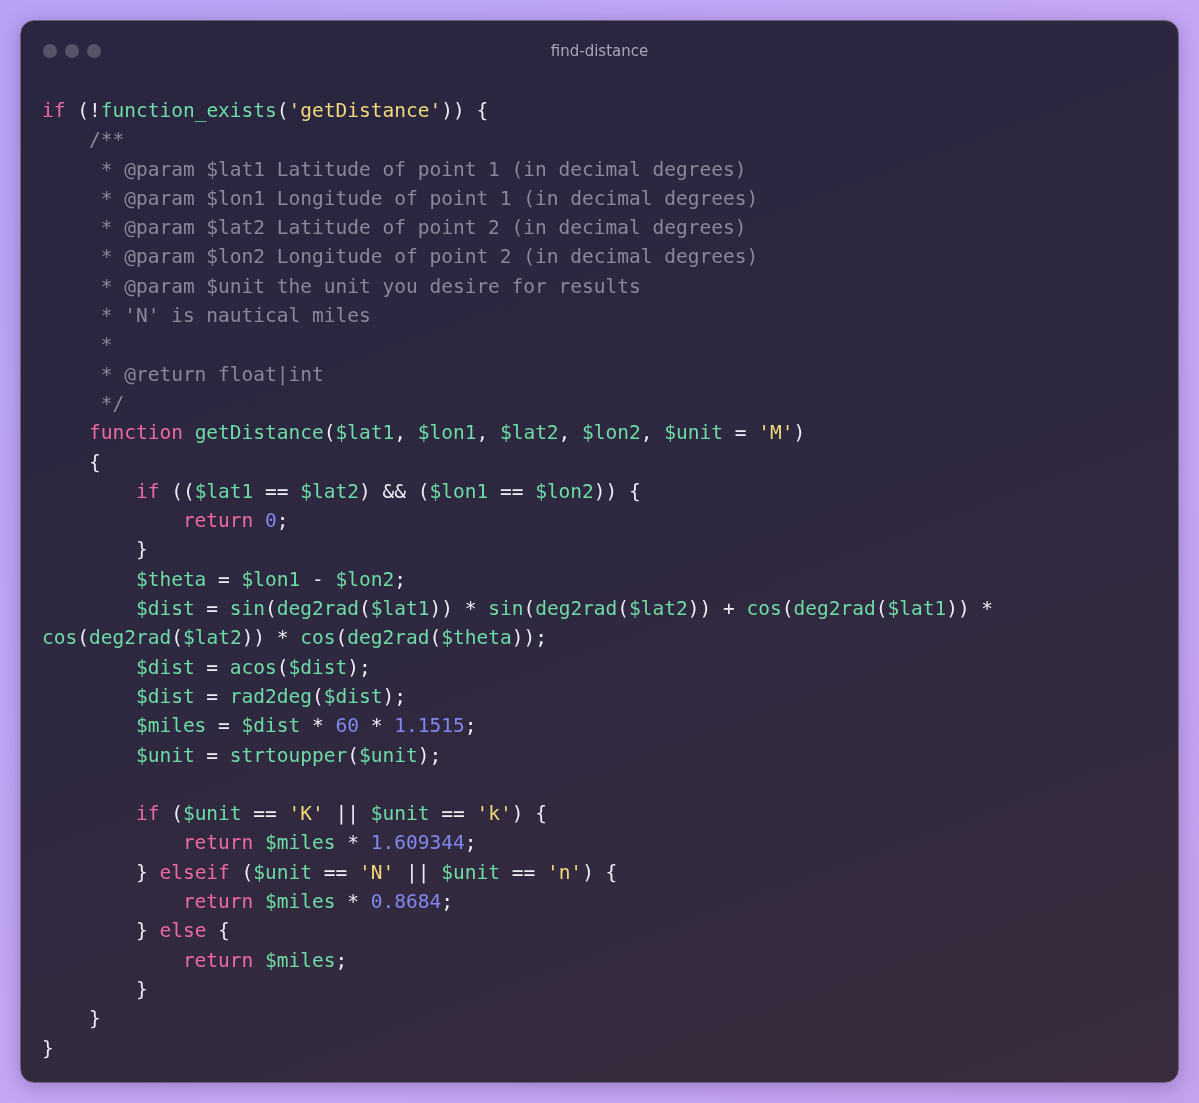  I want to click on code-line: if ($unit == 'K' || $unit == 'k') {, so click(340, 814).